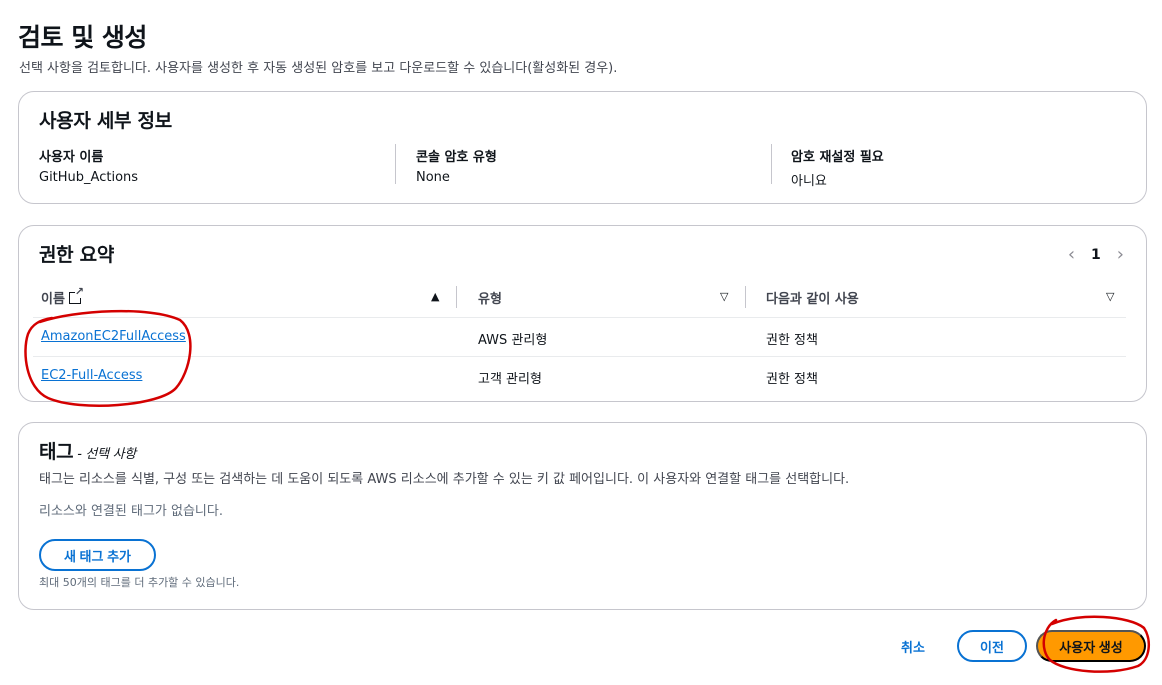  I want to click on sort-ascending-icon: ▲, so click(435, 296).